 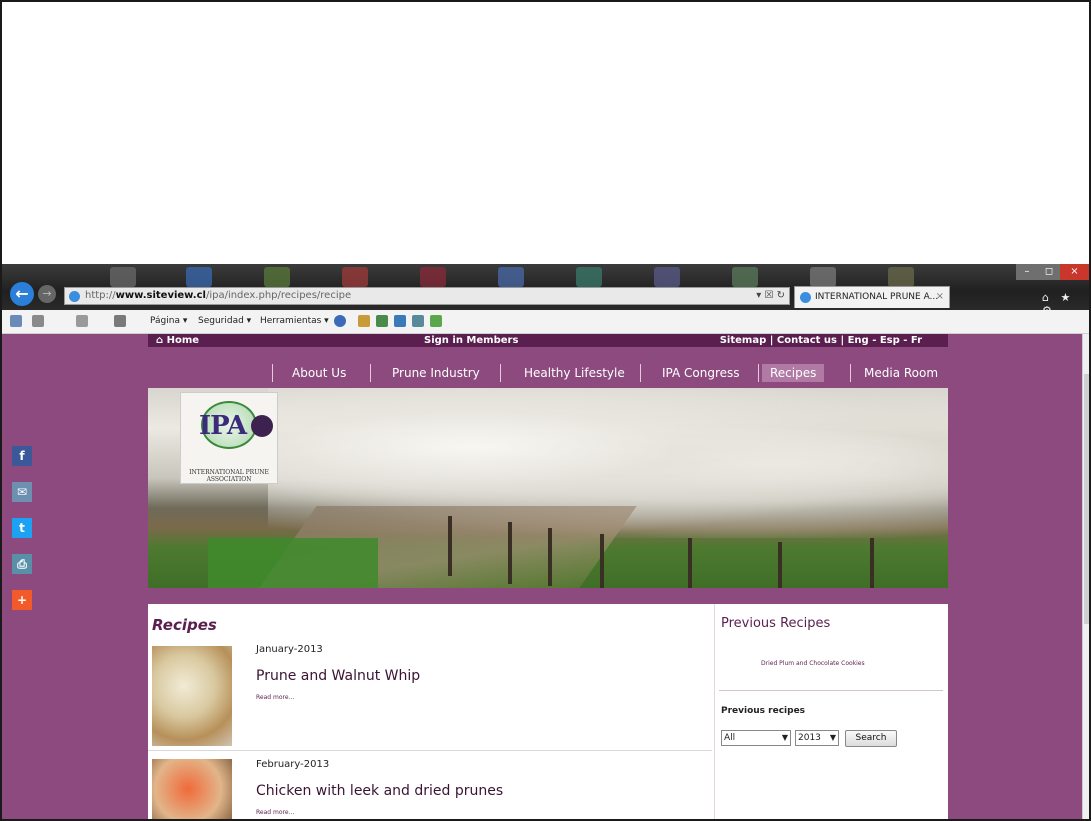 I want to click on command-bar: Página ▾ Seguridad ▾ Herramientas ▾, so click(x=545, y=322).